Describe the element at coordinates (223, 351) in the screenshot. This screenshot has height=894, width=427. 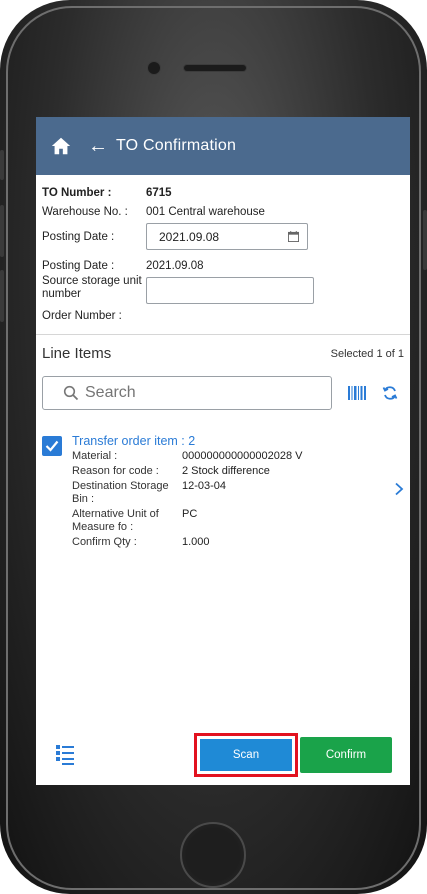
I see `line-items-header: Line Items Selected 1 of 1` at that location.